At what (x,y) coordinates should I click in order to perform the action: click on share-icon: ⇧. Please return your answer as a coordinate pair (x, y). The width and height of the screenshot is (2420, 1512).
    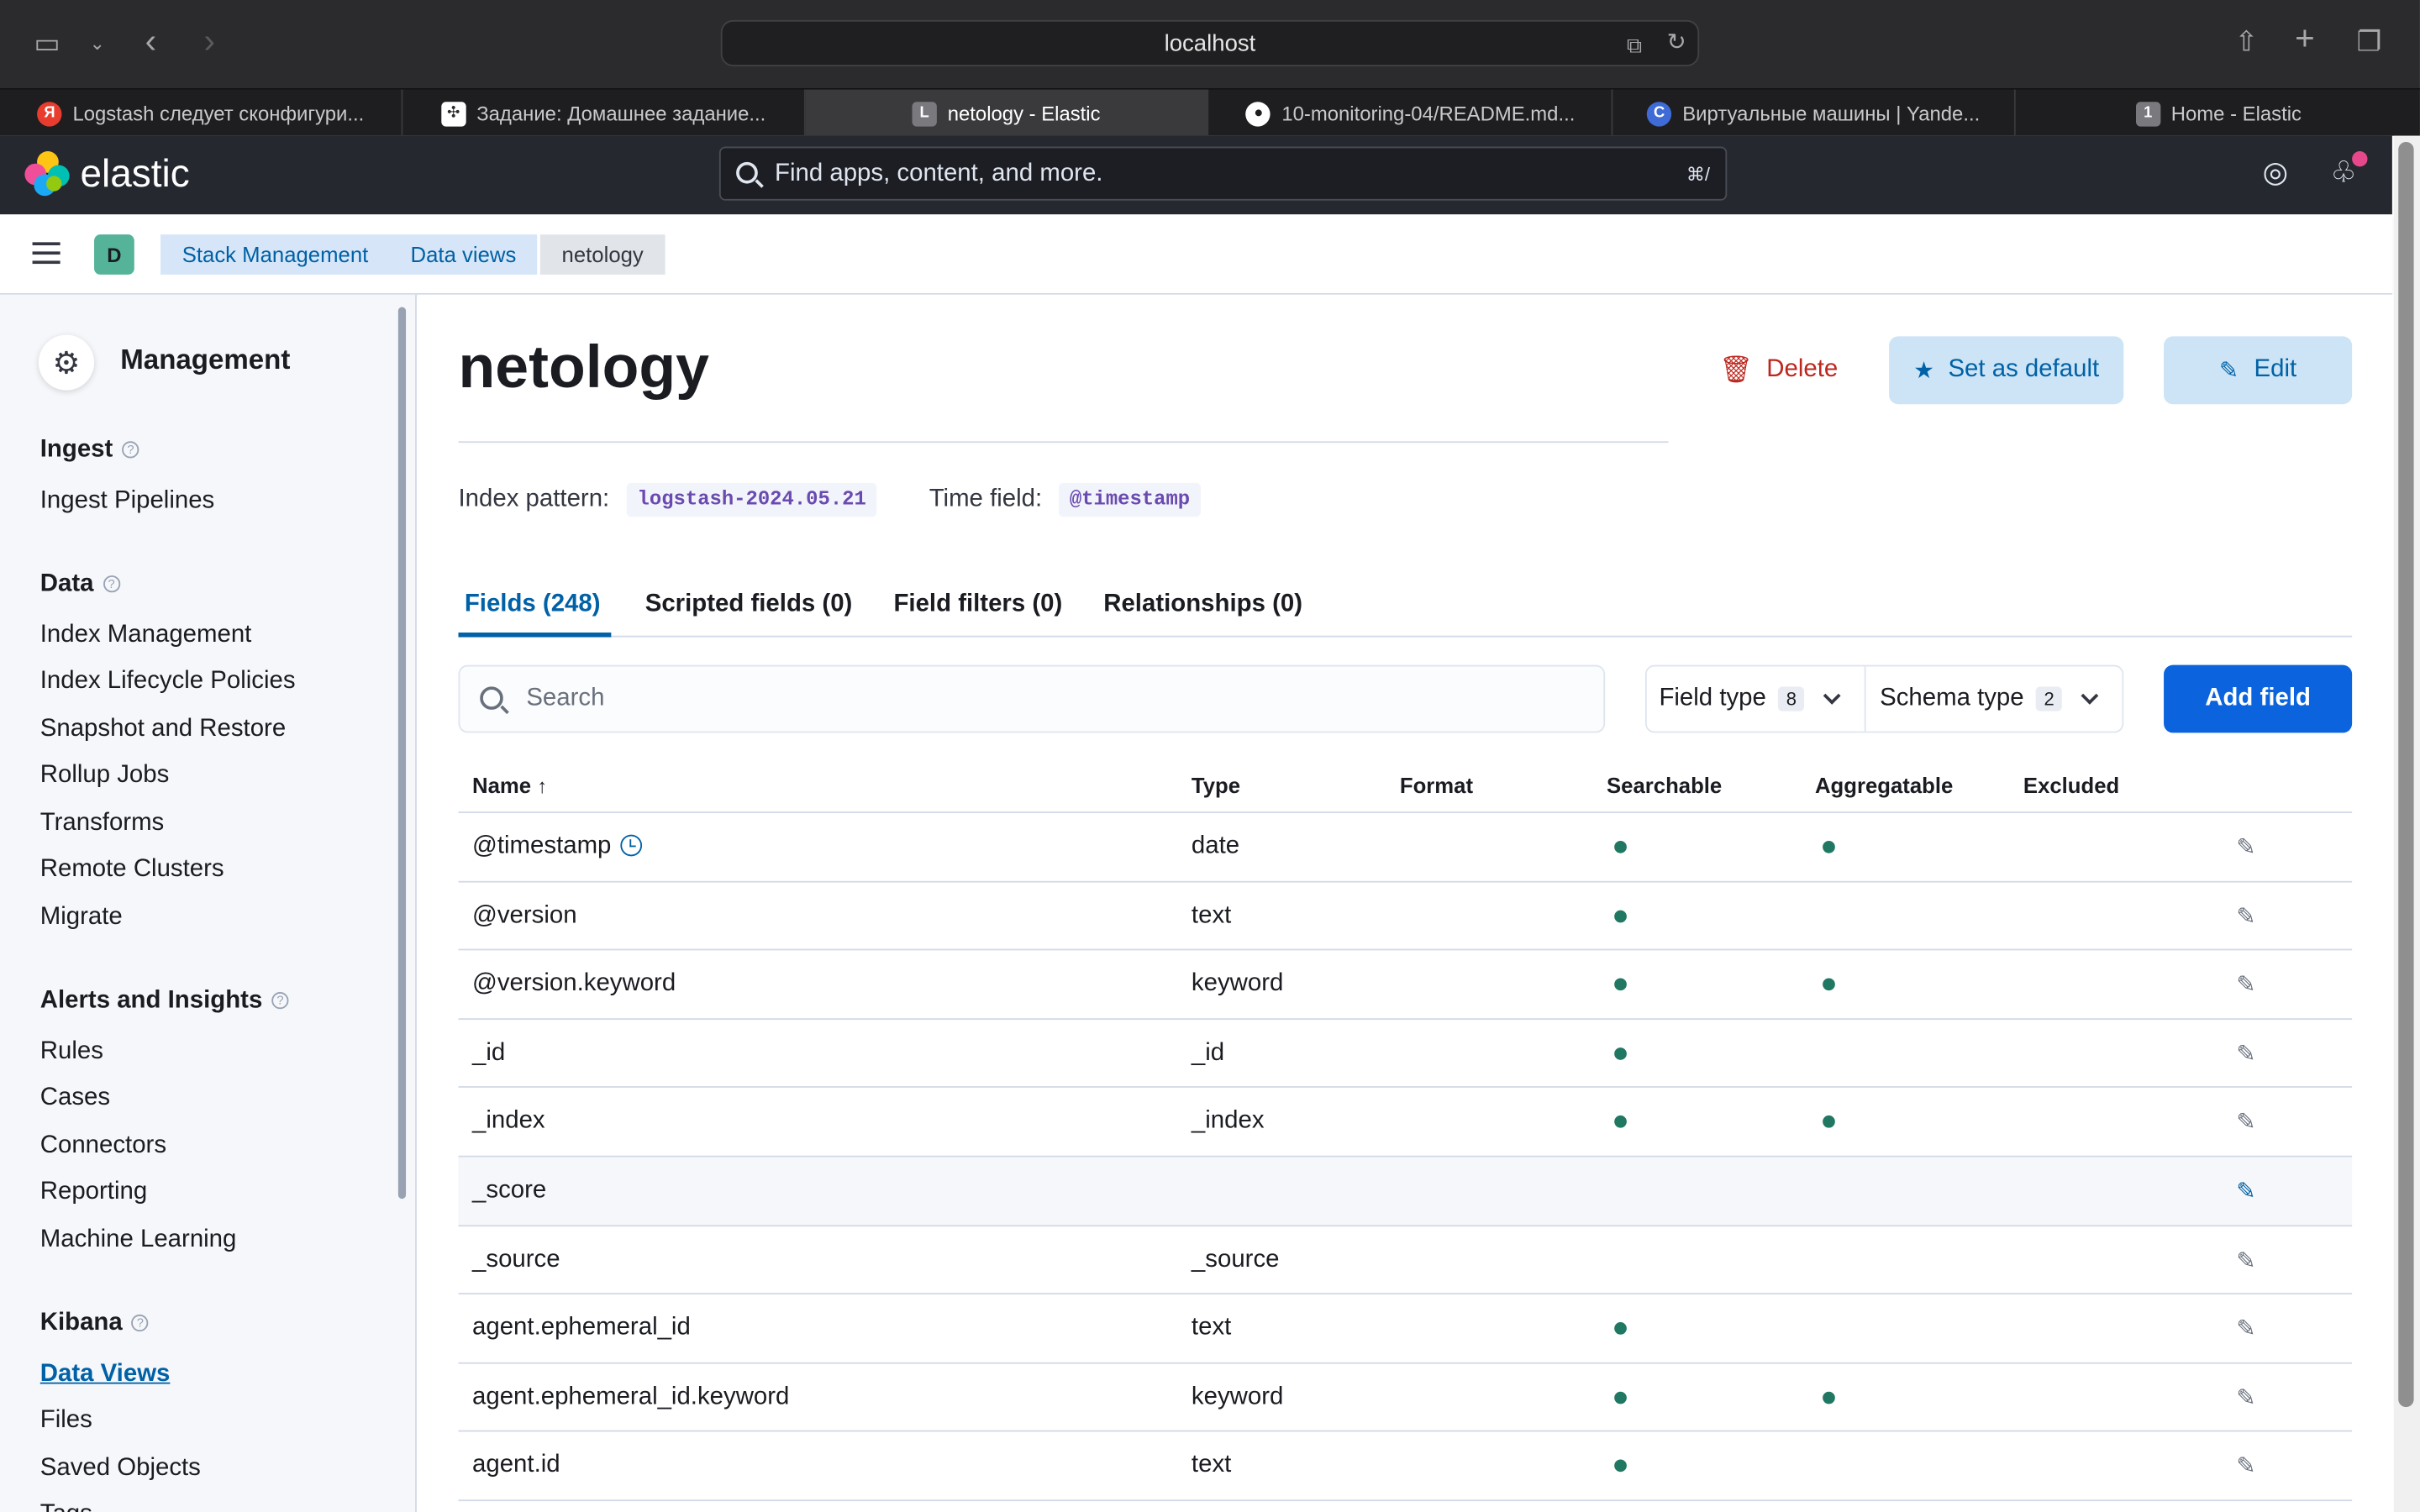
    Looking at the image, I should click on (2247, 41).